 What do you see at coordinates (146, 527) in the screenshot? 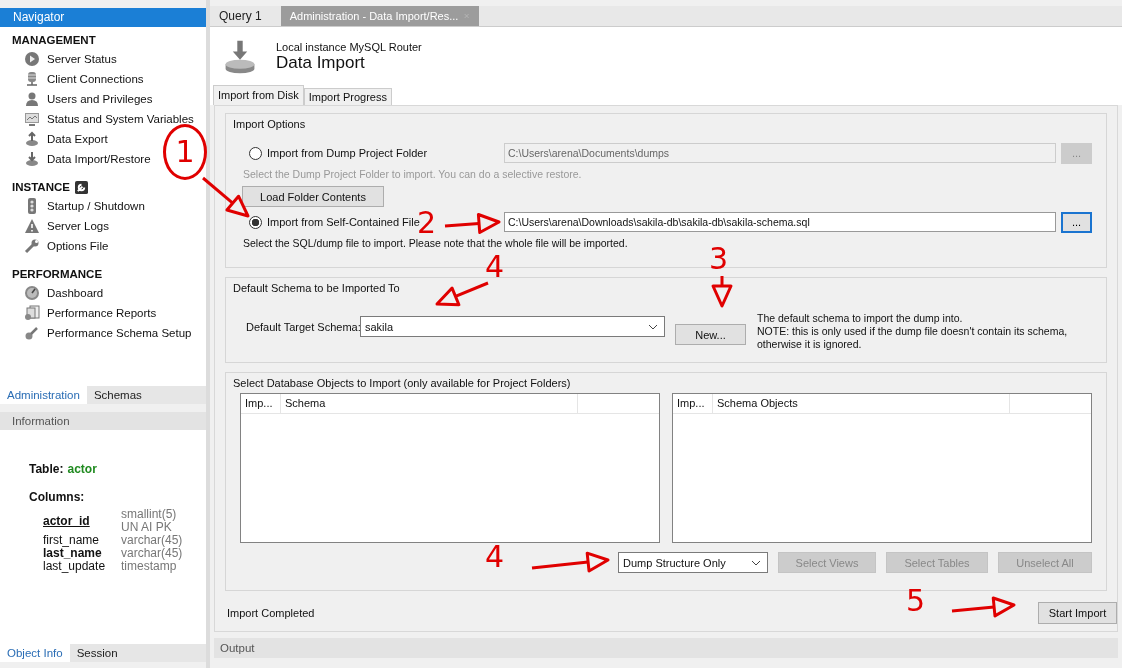
I see `column-flags: UN AI PK` at bounding box center [146, 527].